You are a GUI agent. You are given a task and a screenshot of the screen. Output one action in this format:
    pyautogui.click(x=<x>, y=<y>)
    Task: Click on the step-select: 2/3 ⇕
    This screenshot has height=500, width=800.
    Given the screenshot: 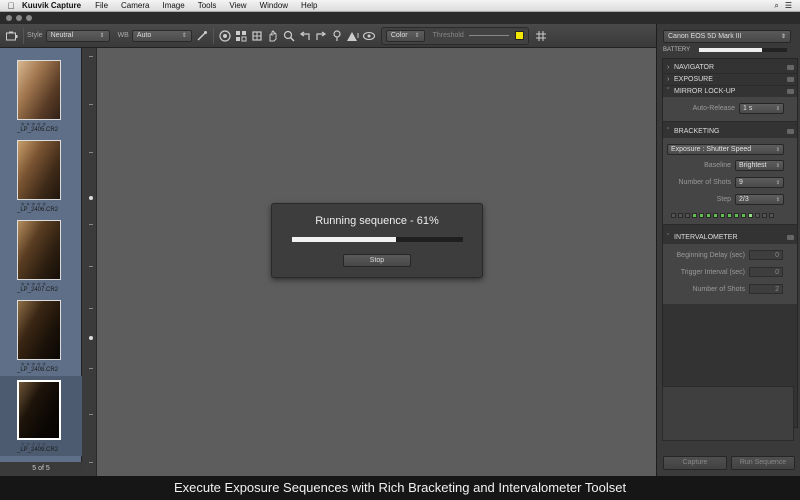 What is the action you would take?
    pyautogui.click(x=759, y=199)
    